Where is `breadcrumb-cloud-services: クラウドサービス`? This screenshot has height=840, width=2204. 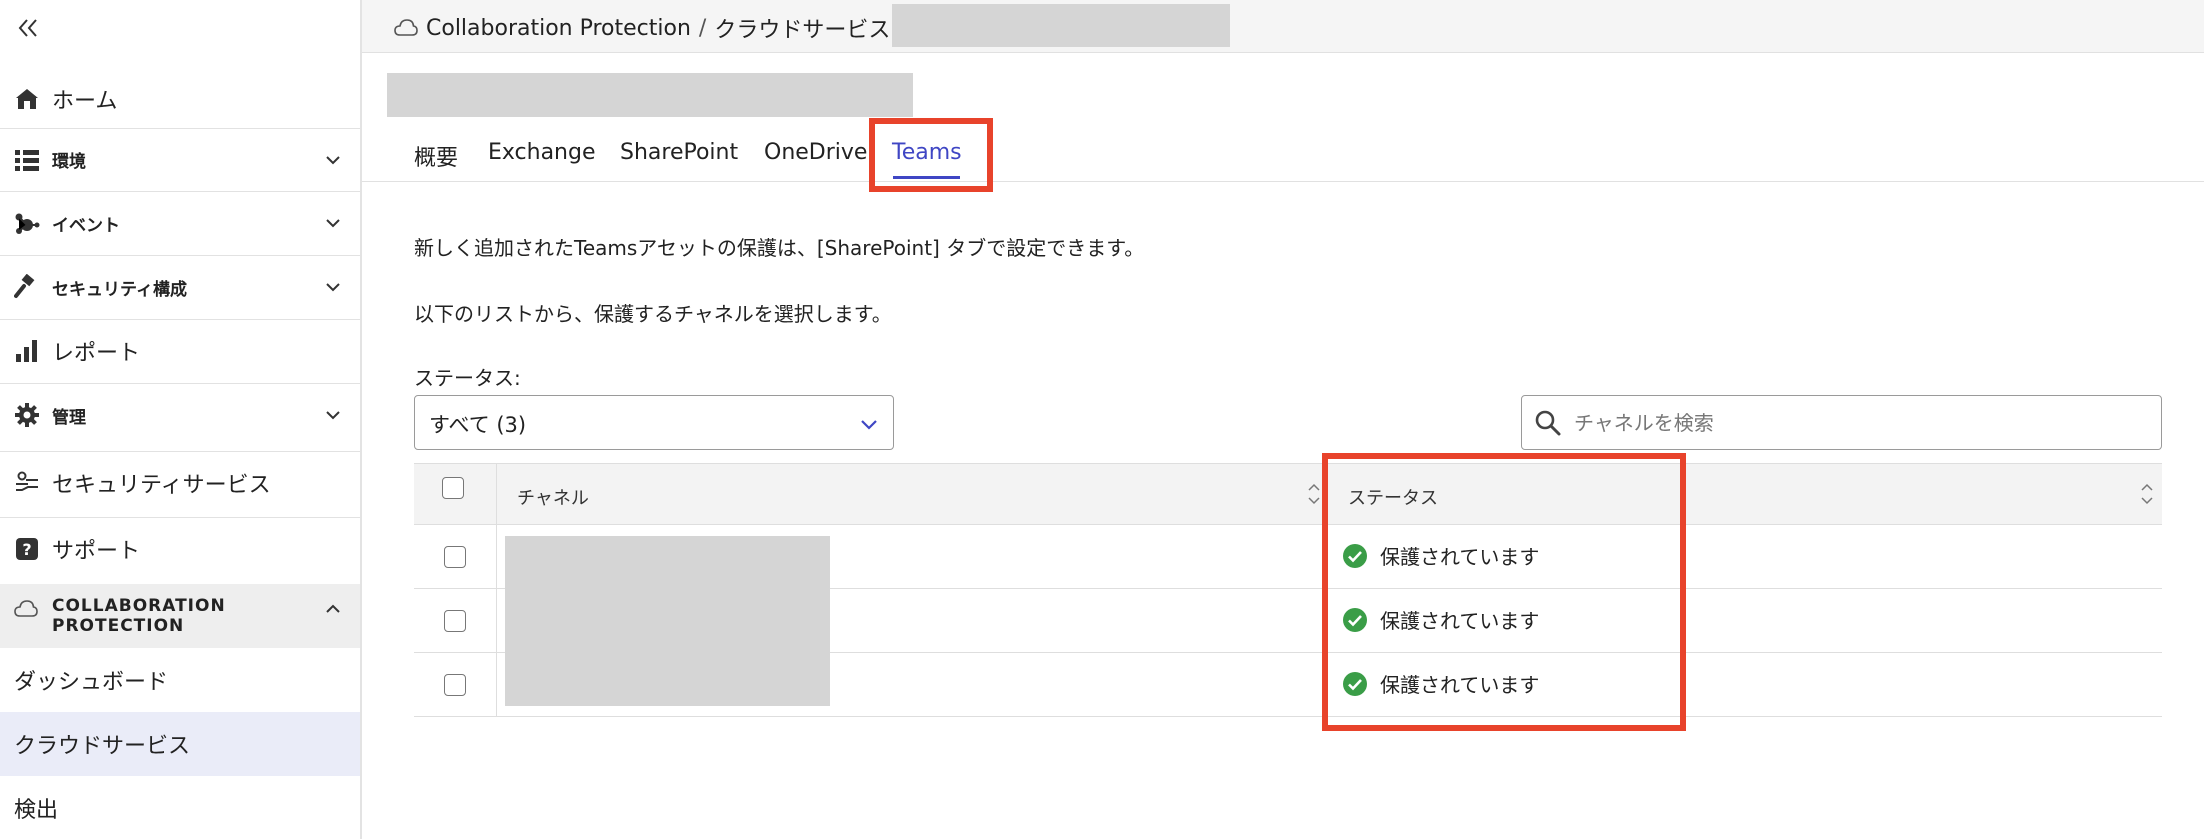 breadcrumb-cloud-services: クラウドサービス is located at coordinates (802, 28).